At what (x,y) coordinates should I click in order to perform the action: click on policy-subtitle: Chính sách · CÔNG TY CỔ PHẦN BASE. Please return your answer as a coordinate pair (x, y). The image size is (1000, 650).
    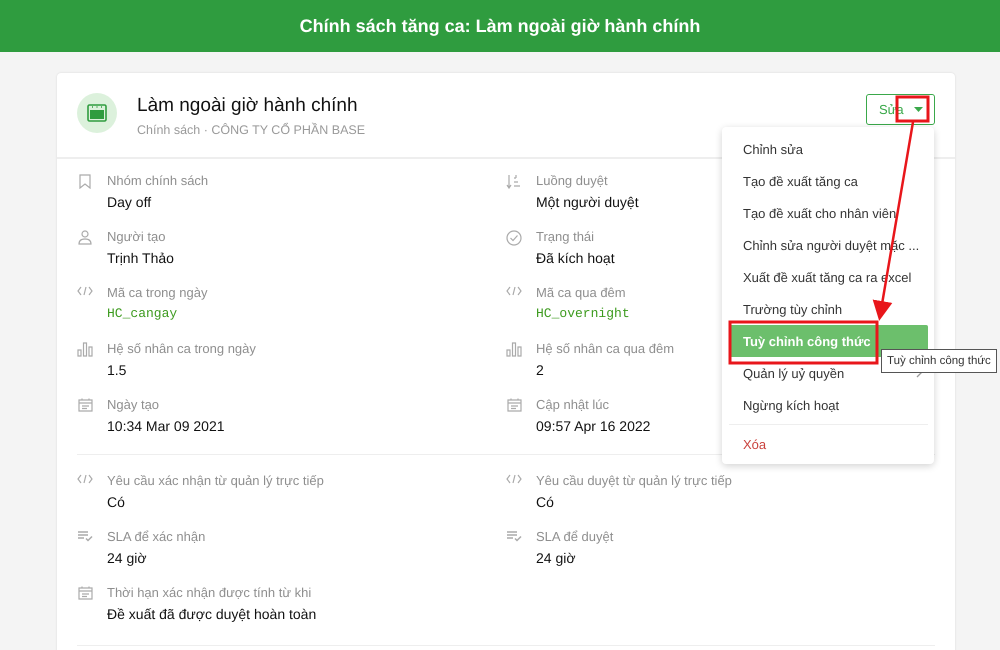
    Looking at the image, I should click on (251, 130).